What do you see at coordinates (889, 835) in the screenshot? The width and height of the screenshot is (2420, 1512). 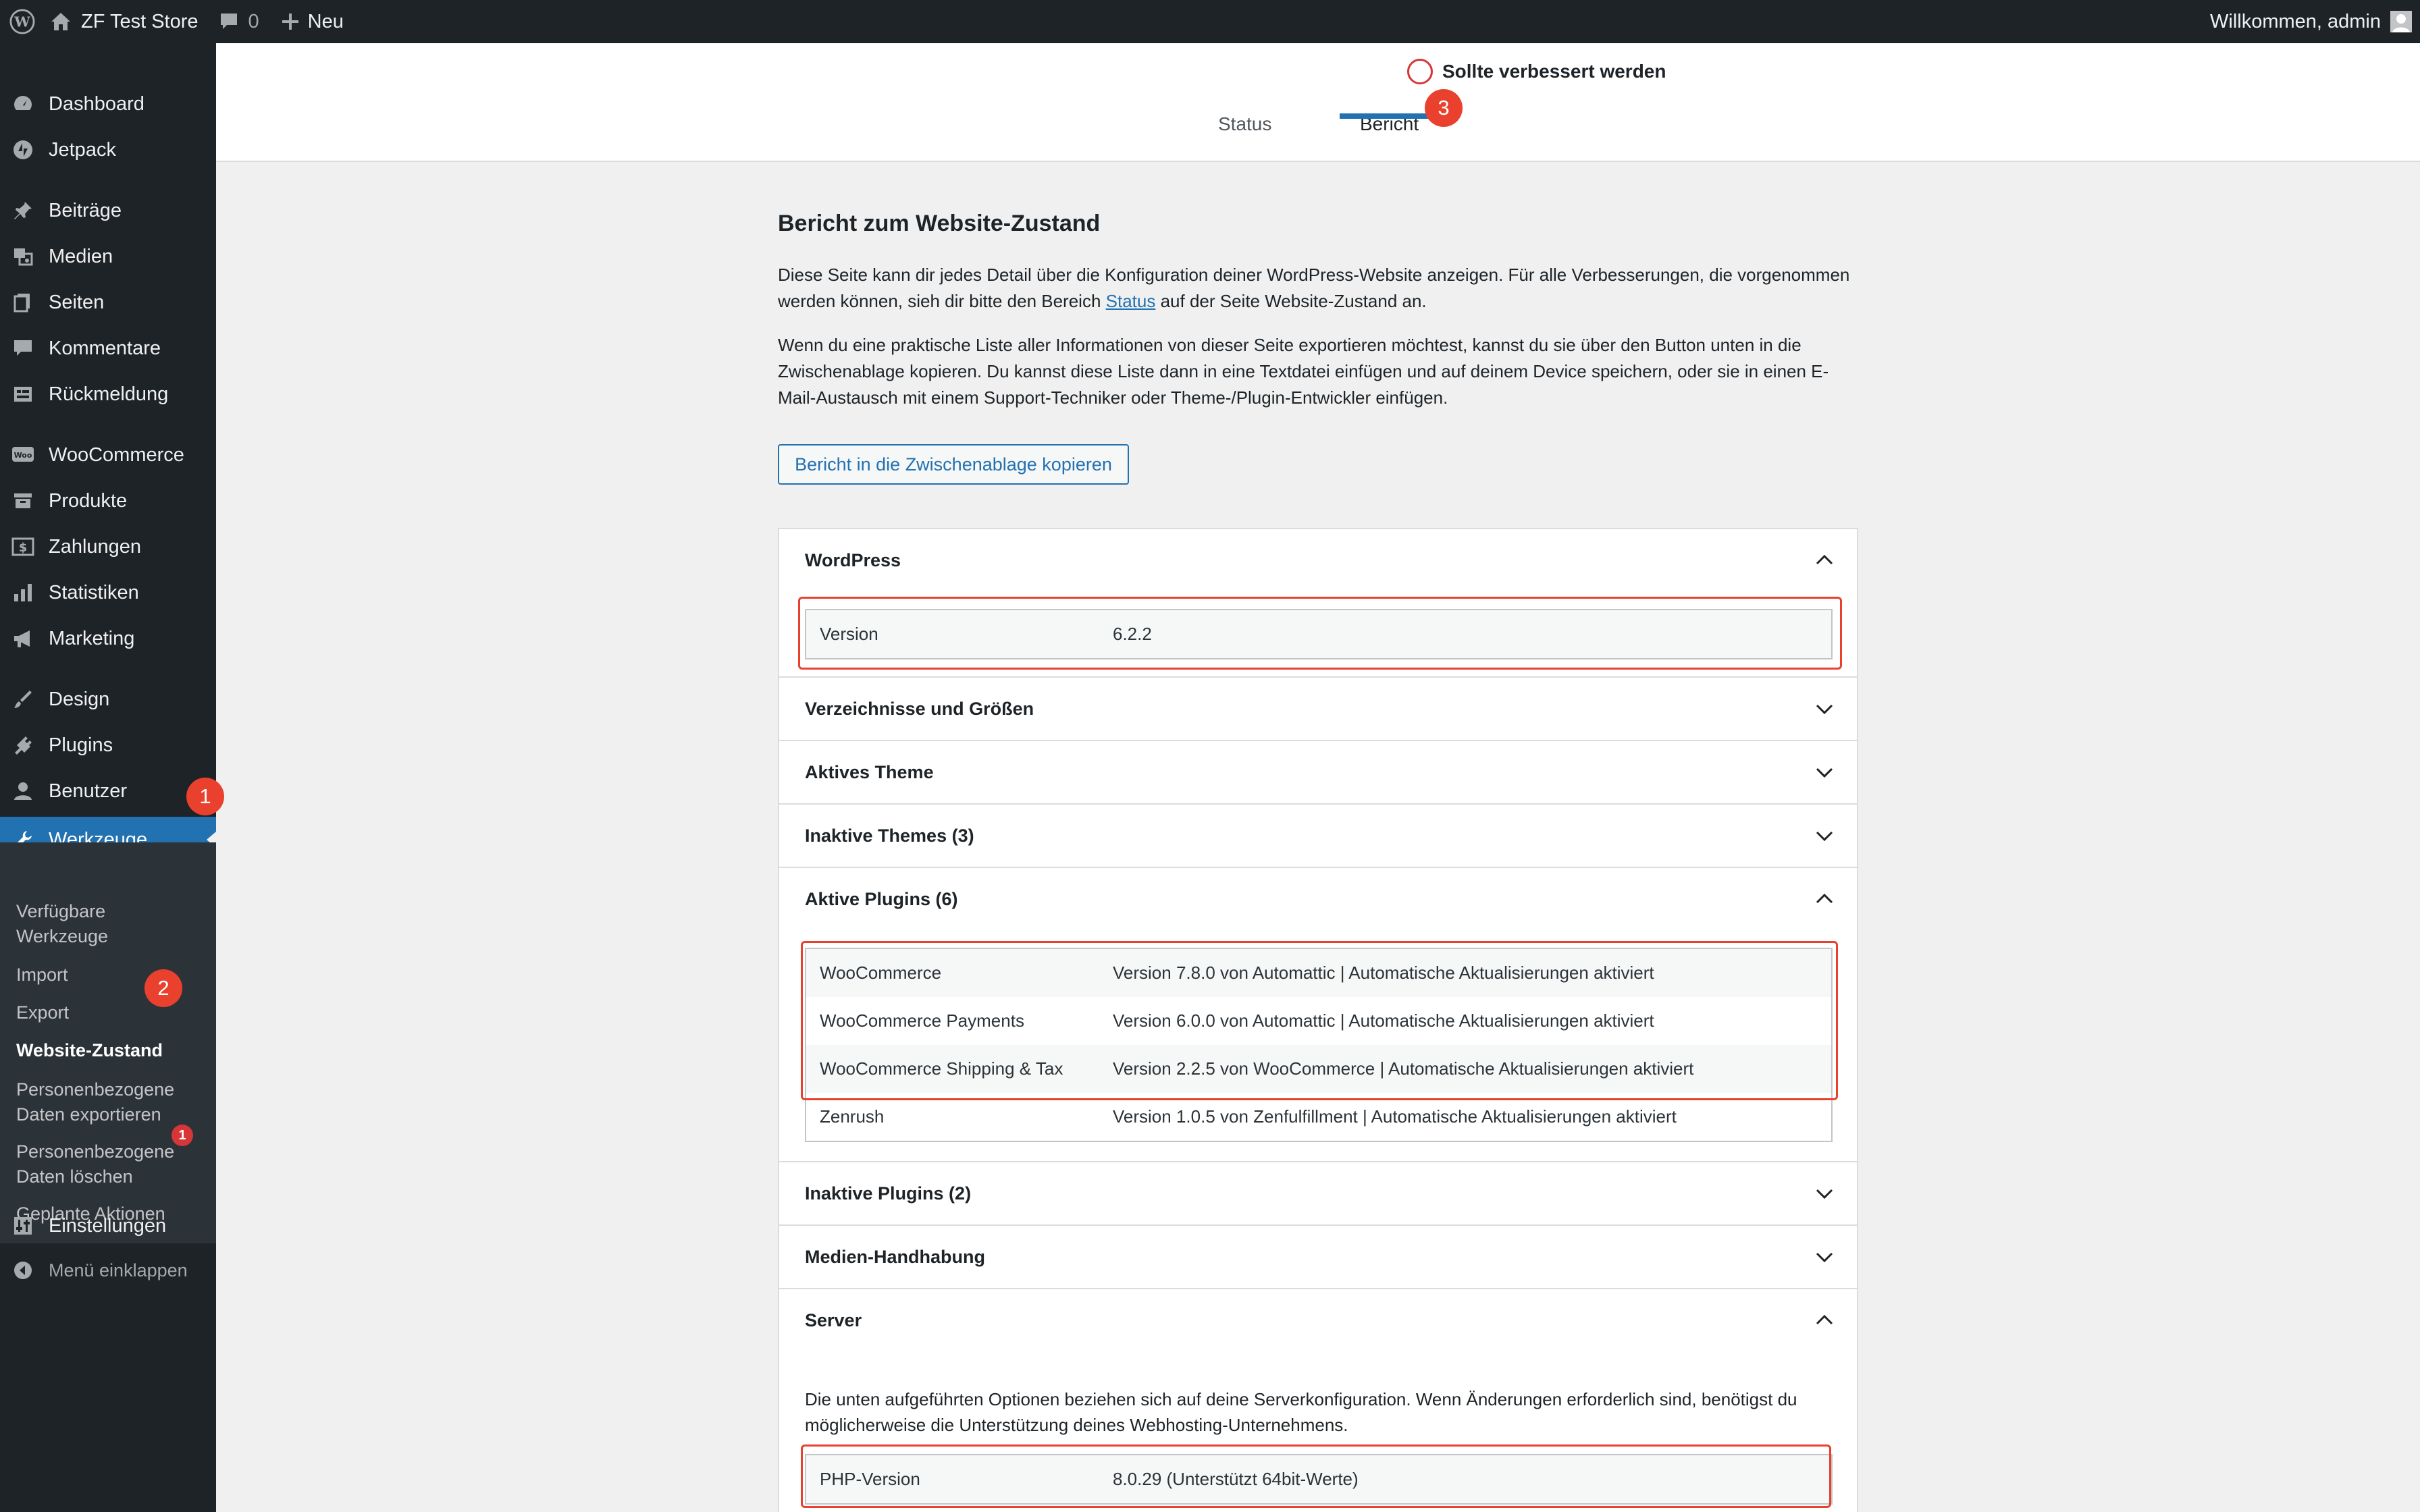 I see `section-title: Inaktive Themes (3)` at bounding box center [889, 835].